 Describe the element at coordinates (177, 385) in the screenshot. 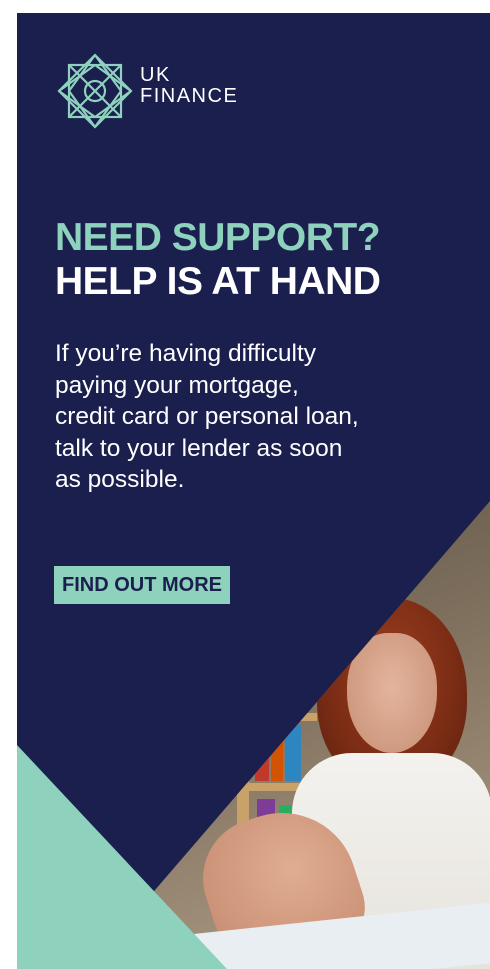

I see `body-line: paying your mortgage,` at that location.